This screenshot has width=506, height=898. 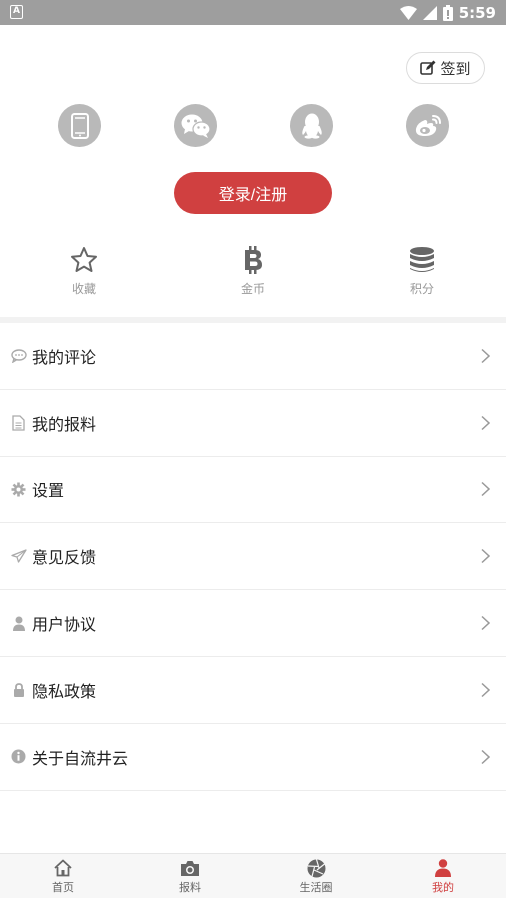 What do you see at coordinates (252, 289) in the screenshot?
I see `stat-label: 金币` at bounding box center [252, 289].